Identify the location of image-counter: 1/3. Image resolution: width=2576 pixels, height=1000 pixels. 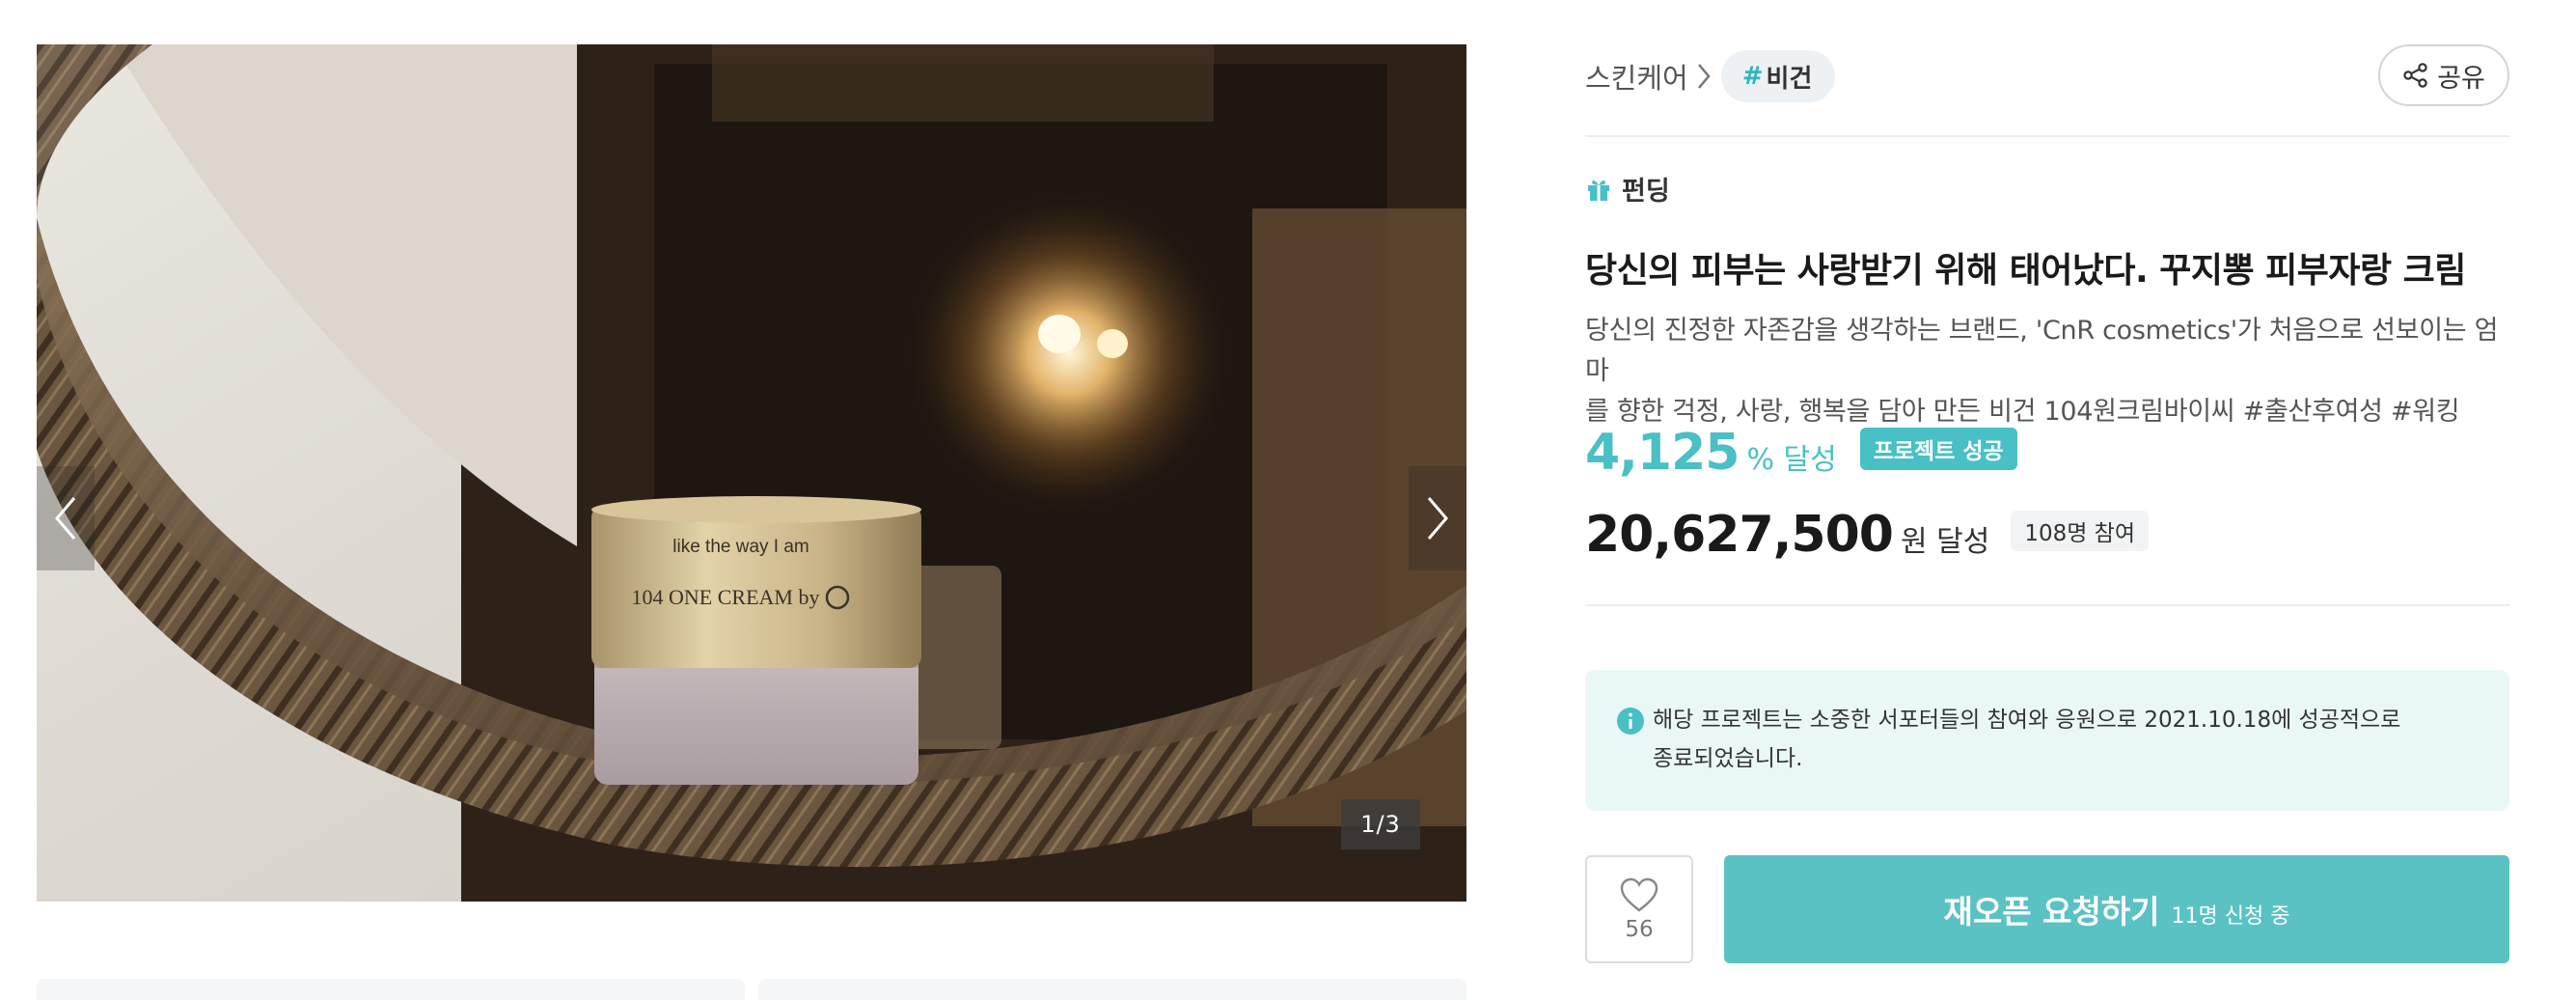
(1381, 824).